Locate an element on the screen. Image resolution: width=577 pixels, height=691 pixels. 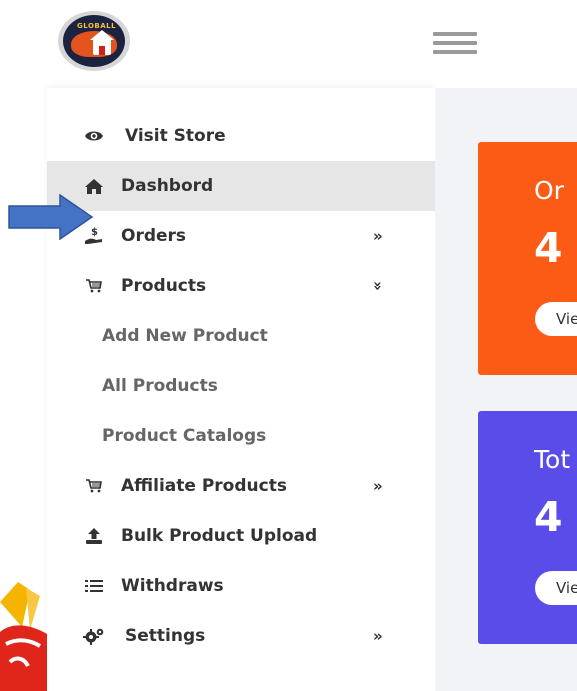
orders-card: Or 4 Vie is located at coordinates (527, 258).